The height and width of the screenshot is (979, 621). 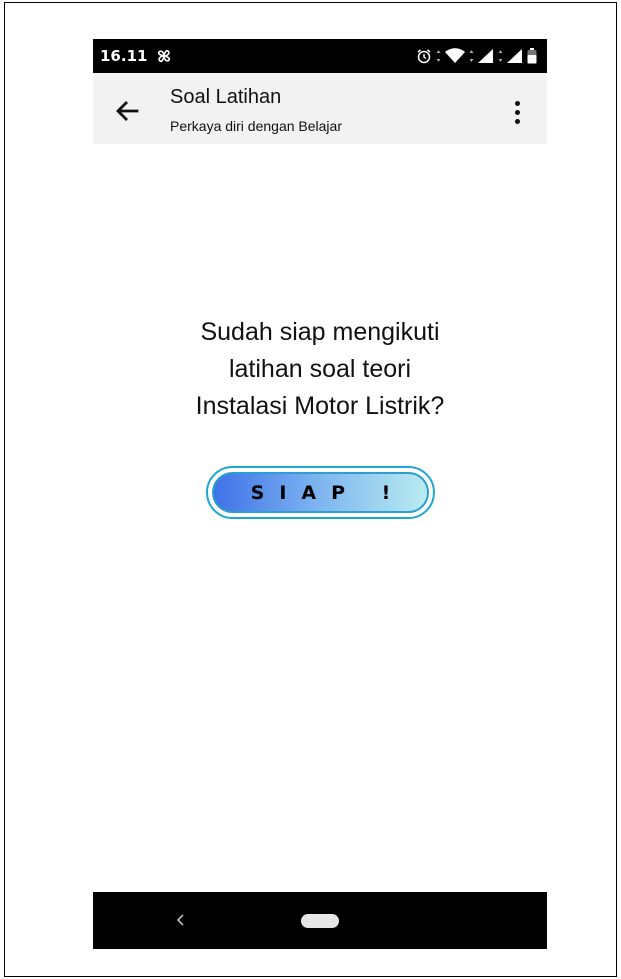 I want to click on back-arrow-icon, so click(x=127, y=111).